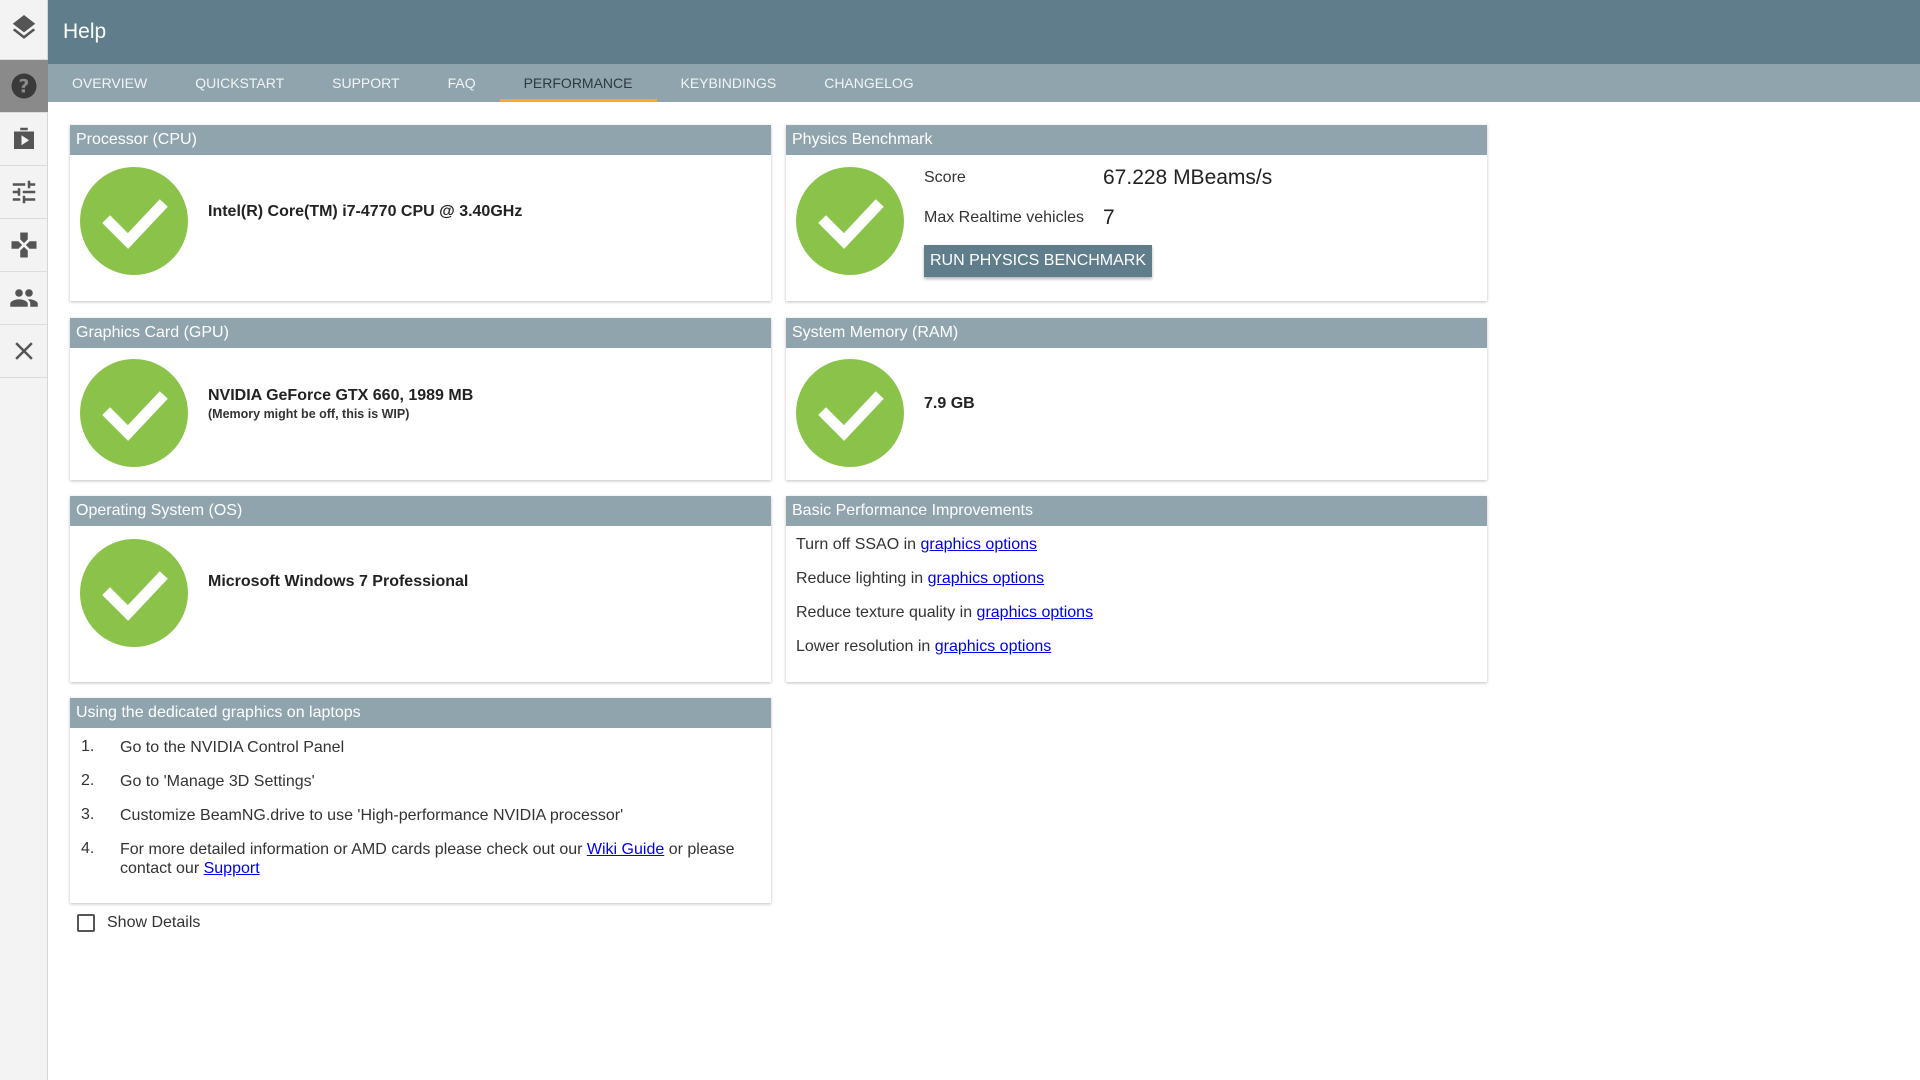  What do you see at coordinates (365, 211) in the screenshot?
I see `cpu-value: Intel(R) Core(TM) i7-4770 CPU @ 3.40GHz` at bounding box center [365, 211].